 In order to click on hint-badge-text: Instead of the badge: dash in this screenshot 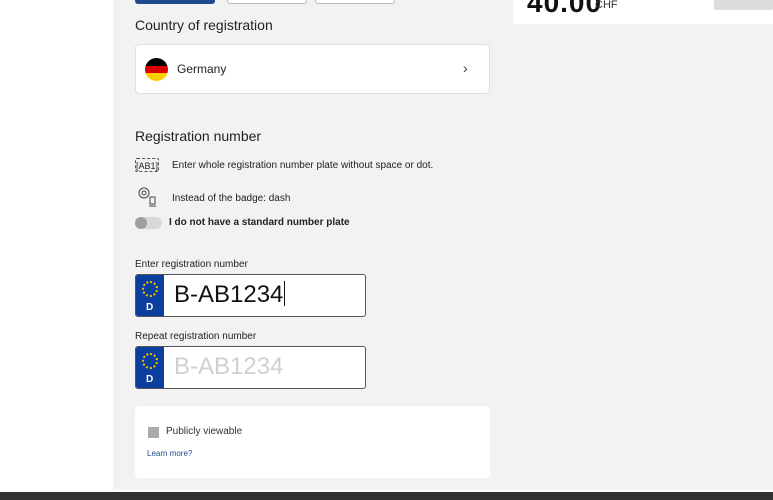, I will do `click(231, 198)`.